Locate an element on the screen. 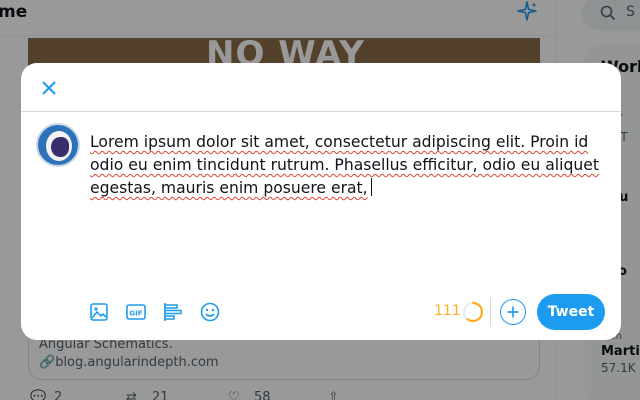 The image size is (640, 400). text-caret is located at coordinates (371, 187).